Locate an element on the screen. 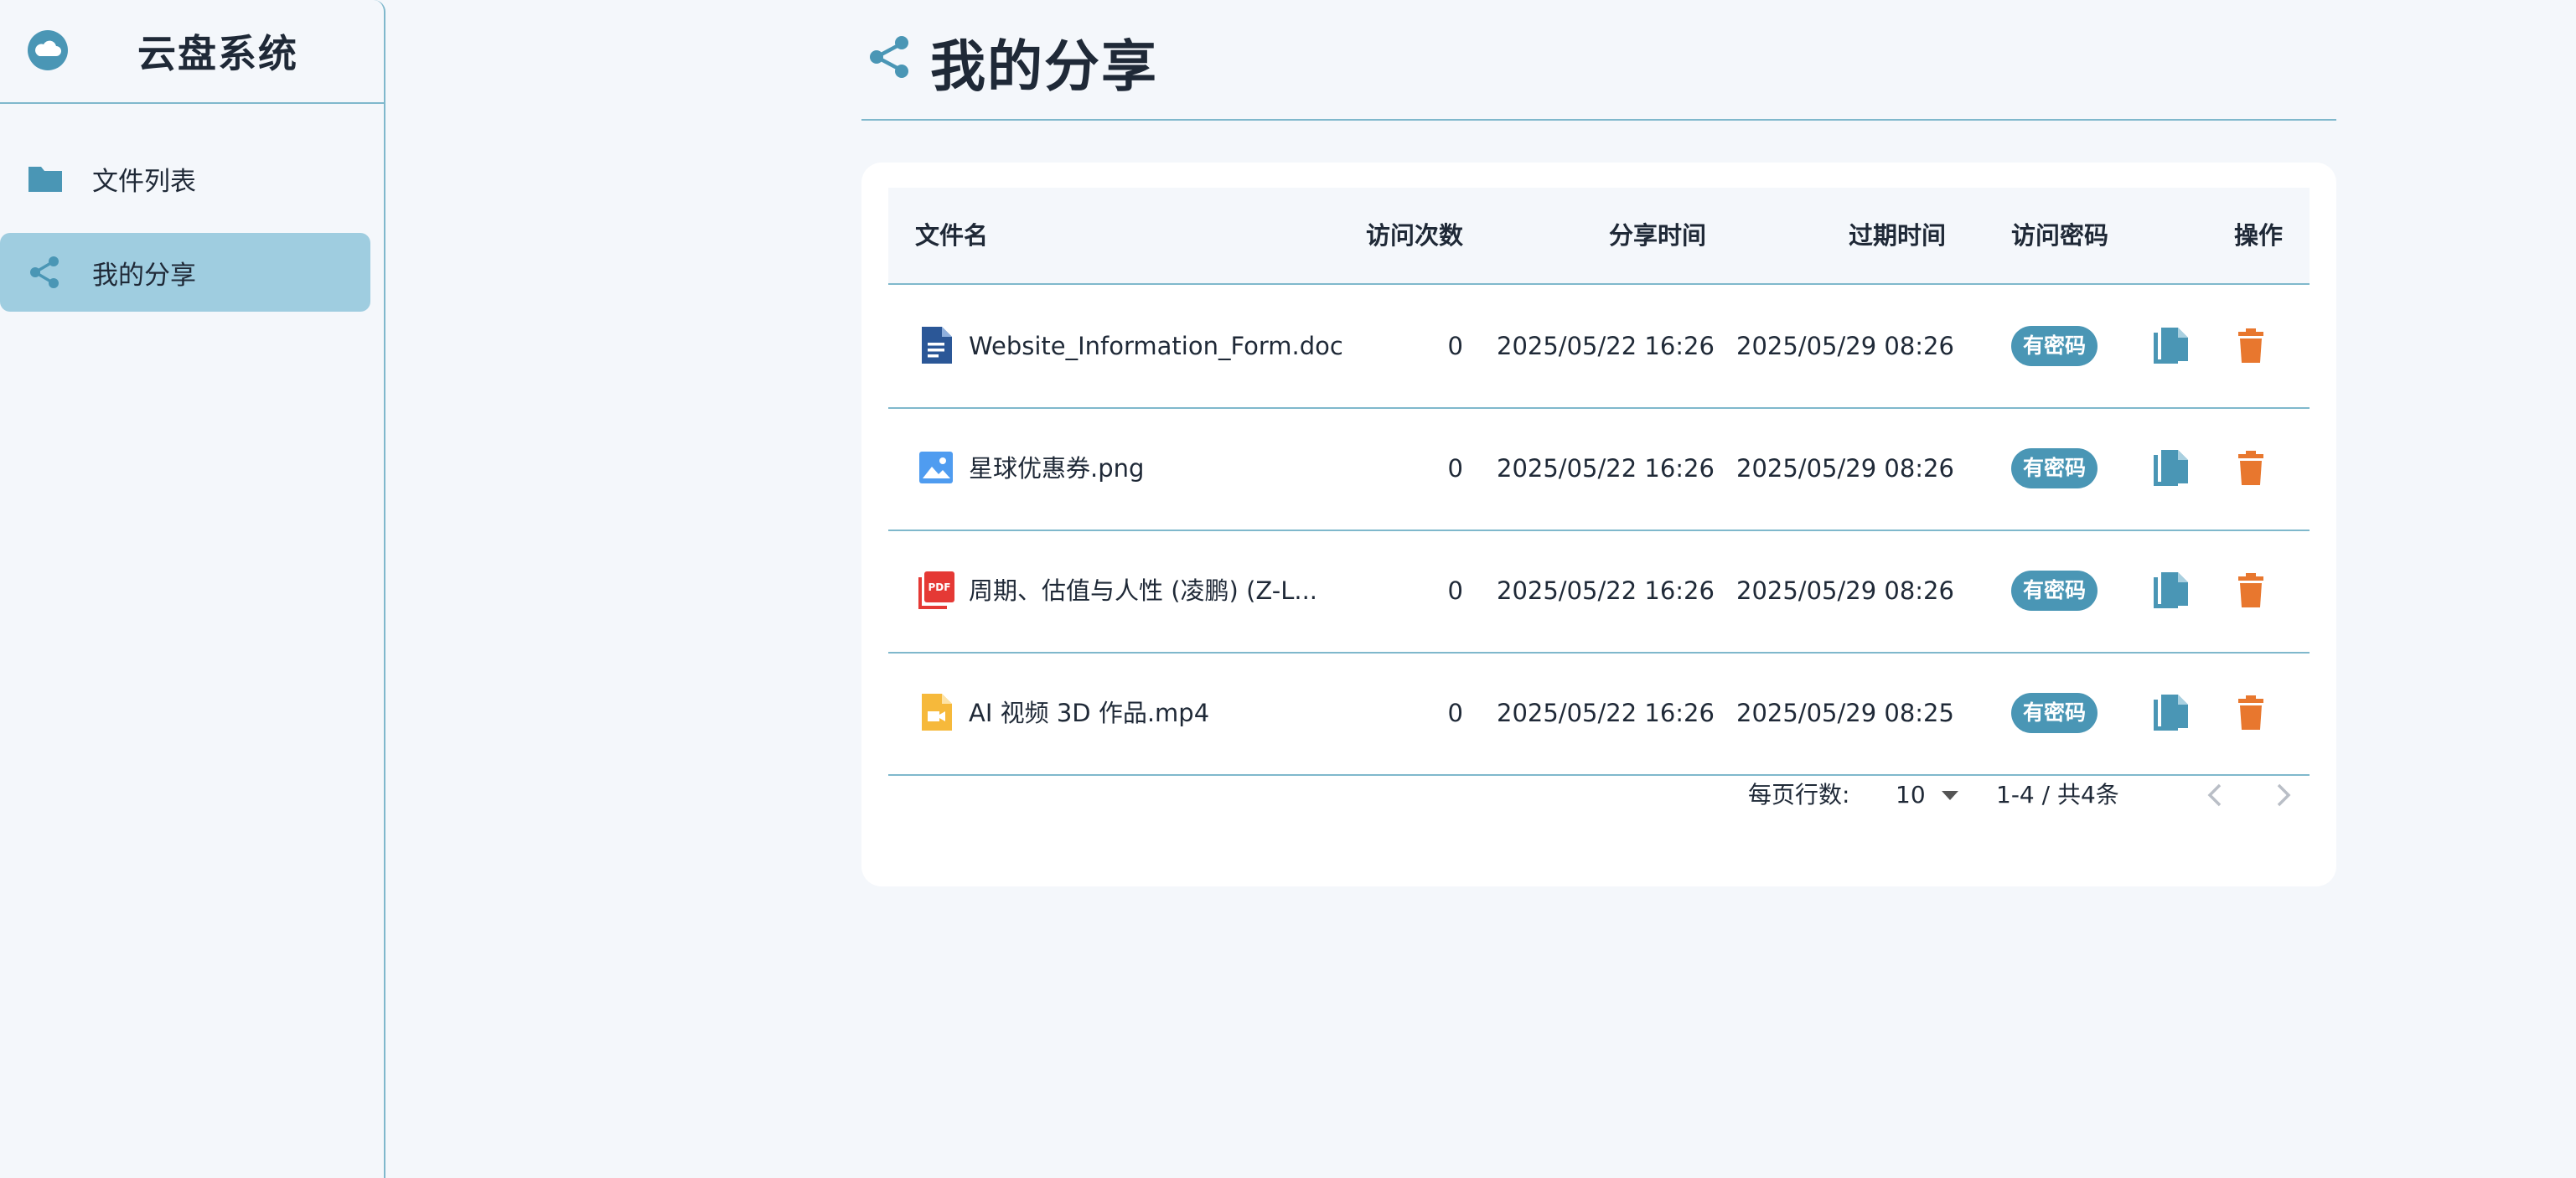 Image resolution: width=2576 pixels, height=1178 pixels. column-header-filename: 文件名 is located at coordinates (951, 235).